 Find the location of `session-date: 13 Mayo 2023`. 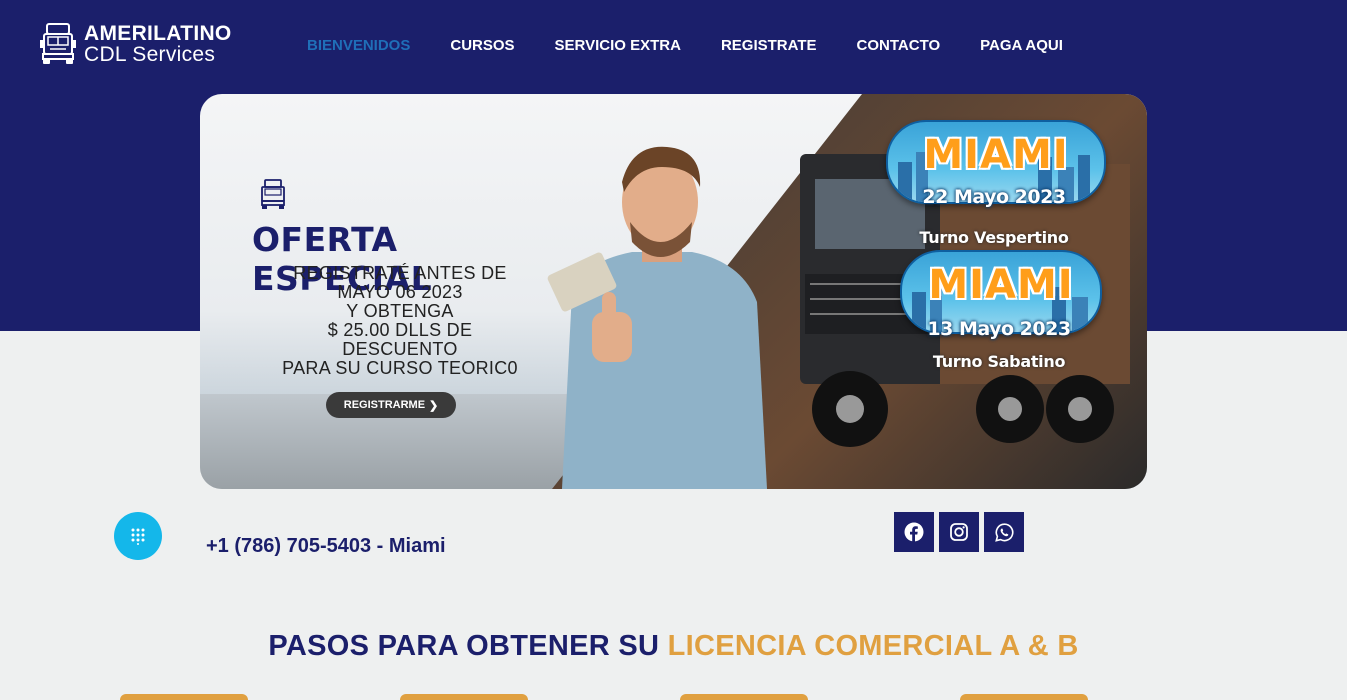

session-date: 13 Mayo 2023 is located at coordinates (999, 329).